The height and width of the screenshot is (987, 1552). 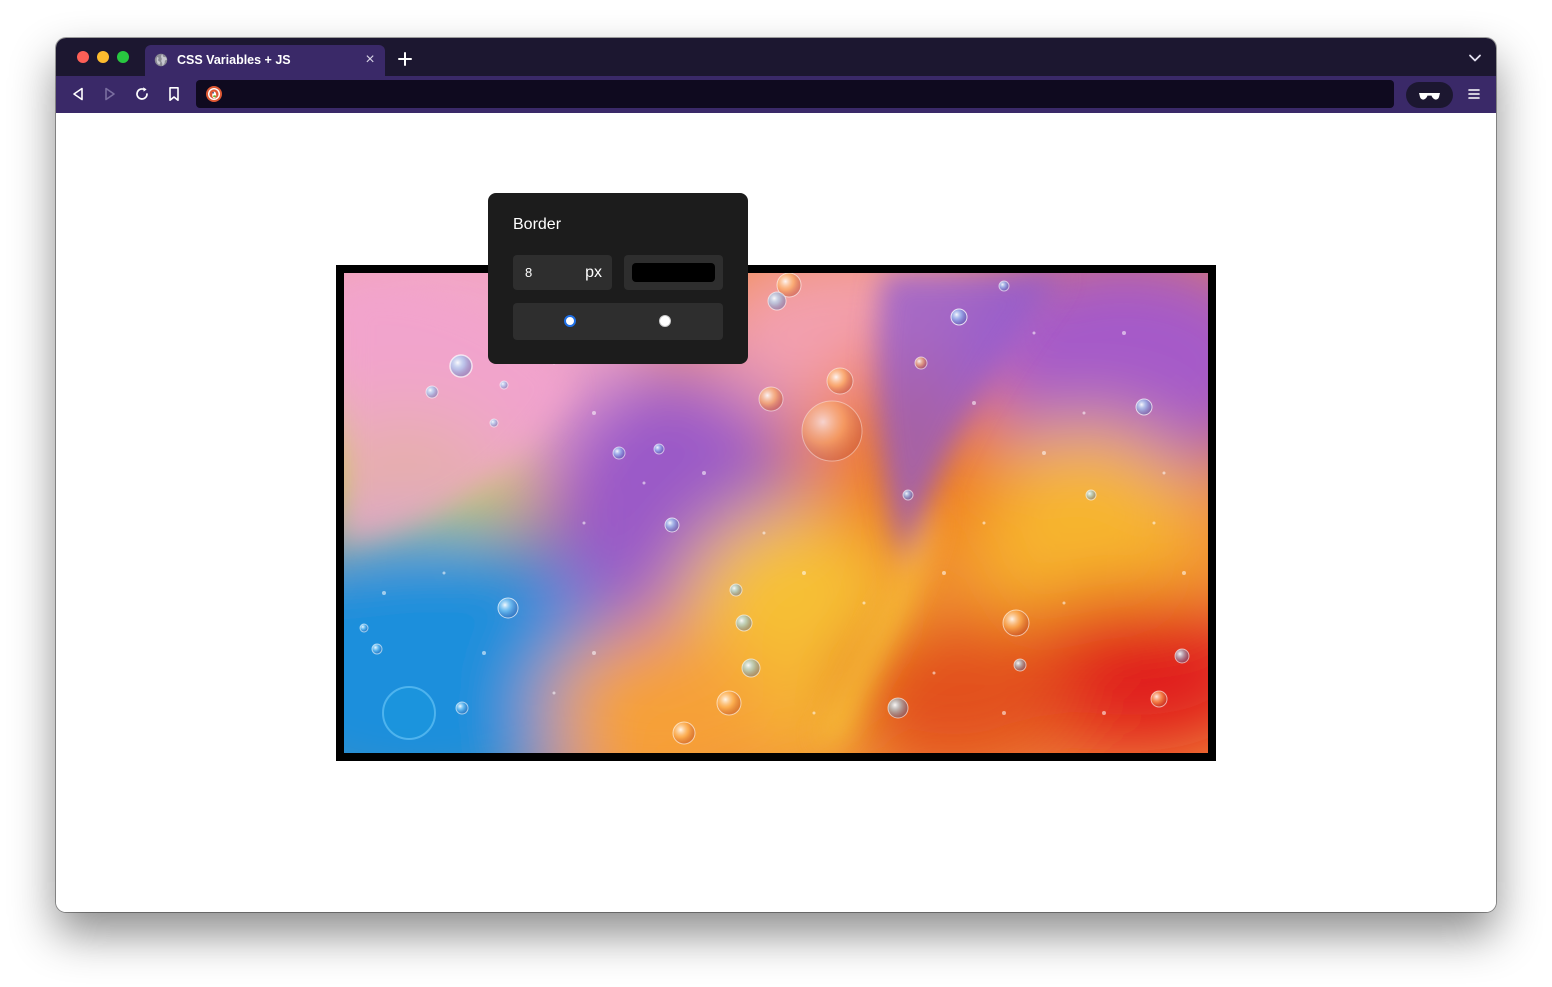 What do you see at coordinates (618, 278) in the screenshot?
I see `border-settings-popover: Border px` at bounding box center [618, 278].